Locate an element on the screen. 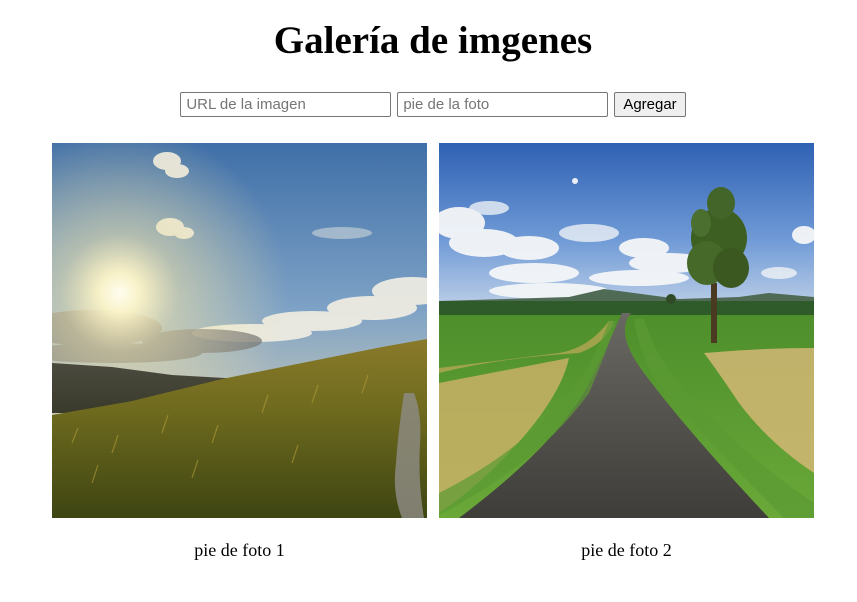  add-button: Agregar is located at coordinates (650, 104).